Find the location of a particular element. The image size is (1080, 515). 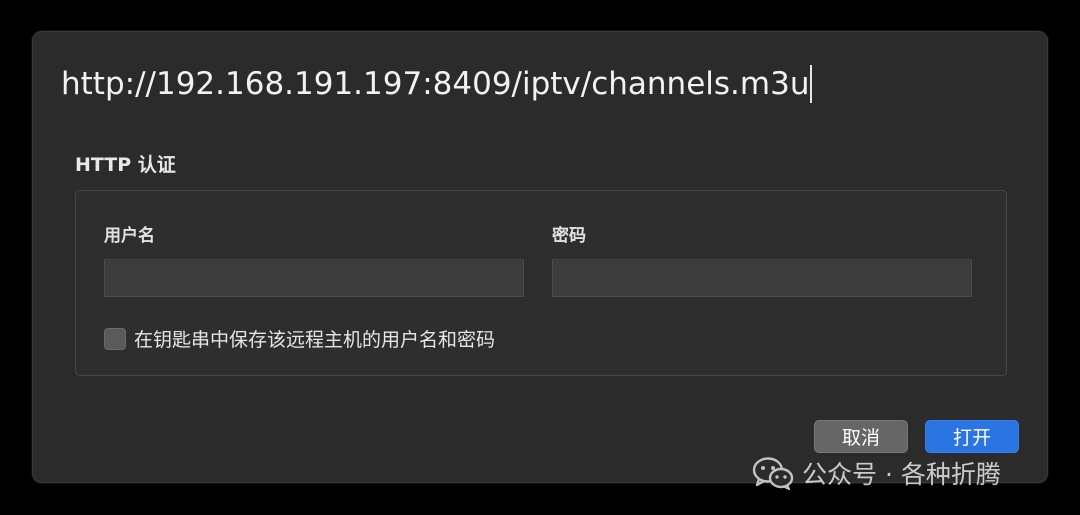

wechat-icon is located at coordinates (773, 473).